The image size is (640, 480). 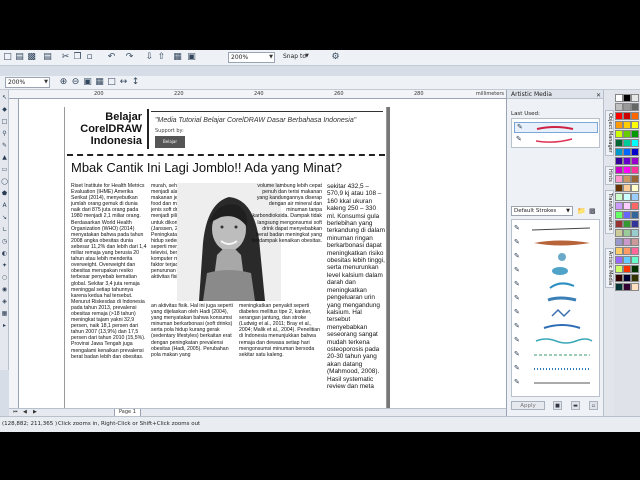 I want to click on browse-folder-icon: 📁, so click(x=581, y=211).